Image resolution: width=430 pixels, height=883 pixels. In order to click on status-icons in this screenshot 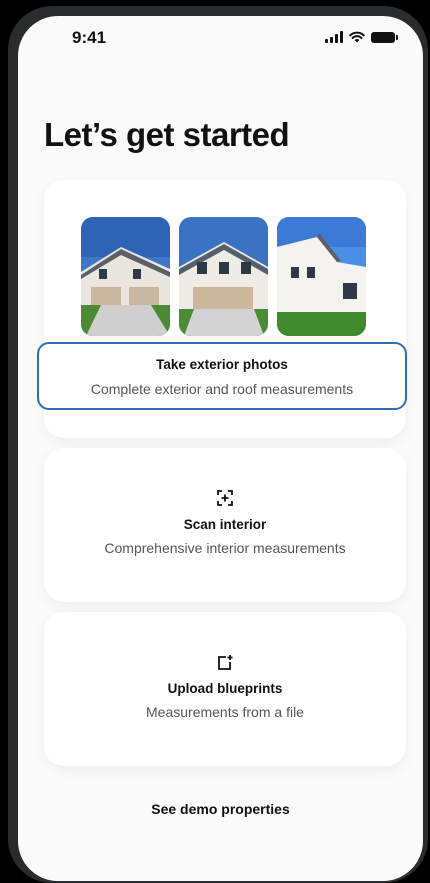, I will do `click(361, 37)`.